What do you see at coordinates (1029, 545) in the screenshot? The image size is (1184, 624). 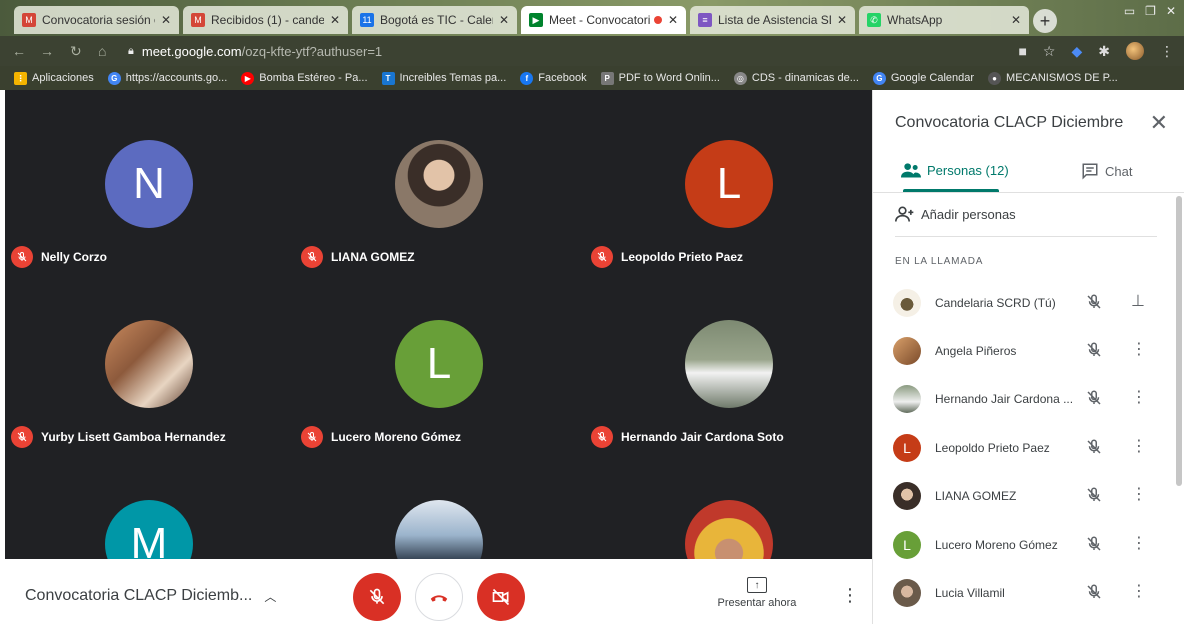 I see `participant-list-item: L Lucero Moreno Gómez ⋮` at bounding box center [1029, 545].